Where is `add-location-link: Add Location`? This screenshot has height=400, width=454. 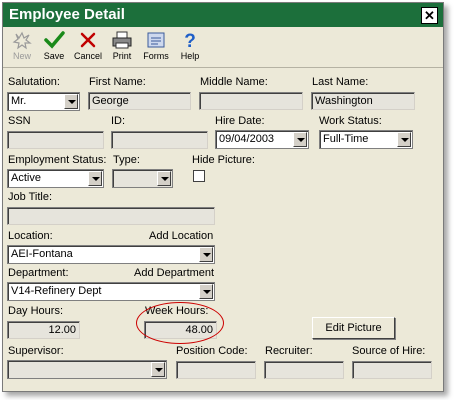
add-location-link: Add Location is located at coordinates (181, 236).